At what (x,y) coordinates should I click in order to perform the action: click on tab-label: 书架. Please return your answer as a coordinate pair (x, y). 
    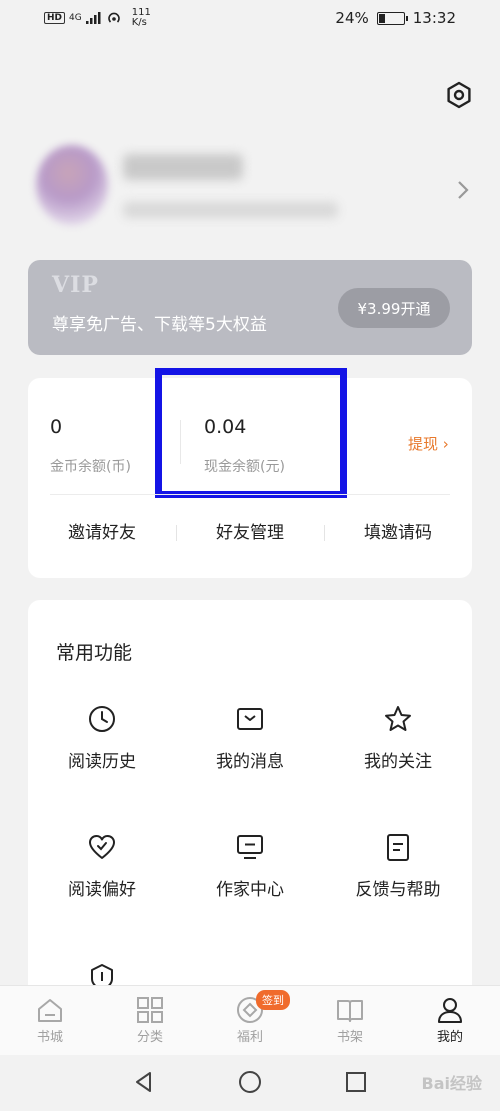
    Looking at the image, I should click on (349, 1037).